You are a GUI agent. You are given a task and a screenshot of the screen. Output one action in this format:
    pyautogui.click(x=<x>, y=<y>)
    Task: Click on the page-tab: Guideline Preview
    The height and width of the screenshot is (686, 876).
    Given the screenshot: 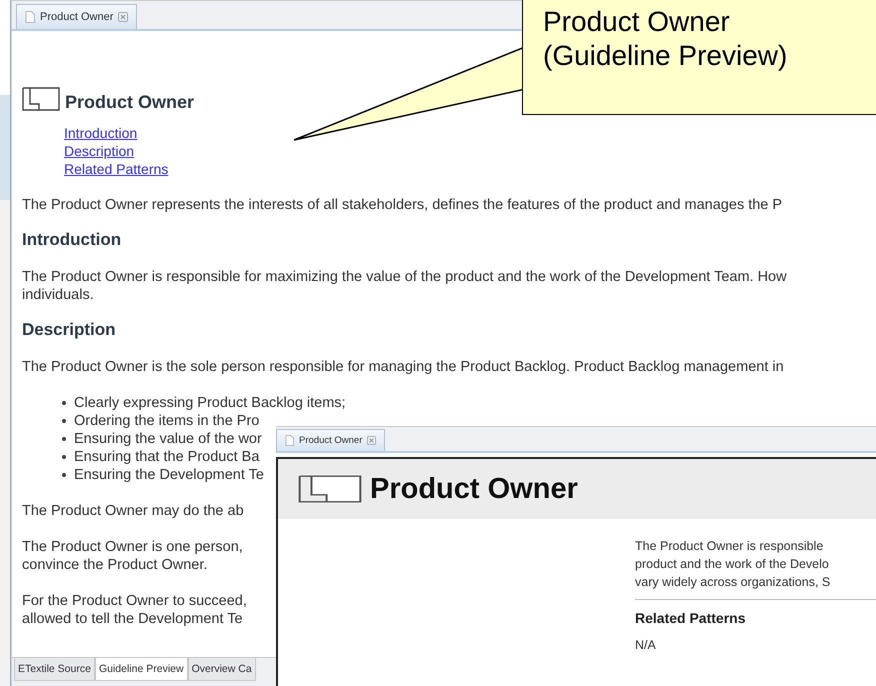 What is the action you would take?
    pyautogui.click(x=141, y=669)
    